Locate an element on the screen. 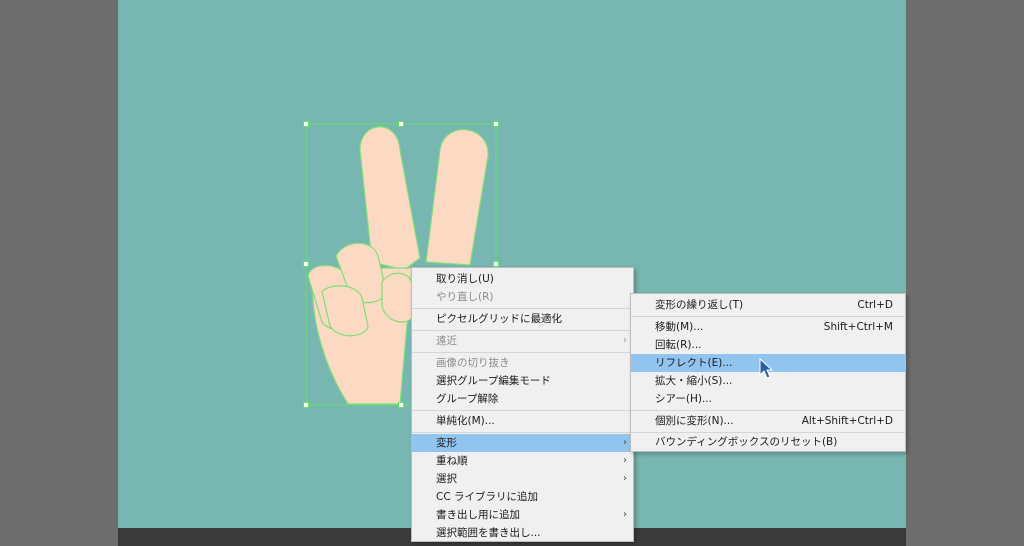 Image resolution: width=1024 pixels, height=546 pixels. finger-middle is located at coordinates (457, 197).